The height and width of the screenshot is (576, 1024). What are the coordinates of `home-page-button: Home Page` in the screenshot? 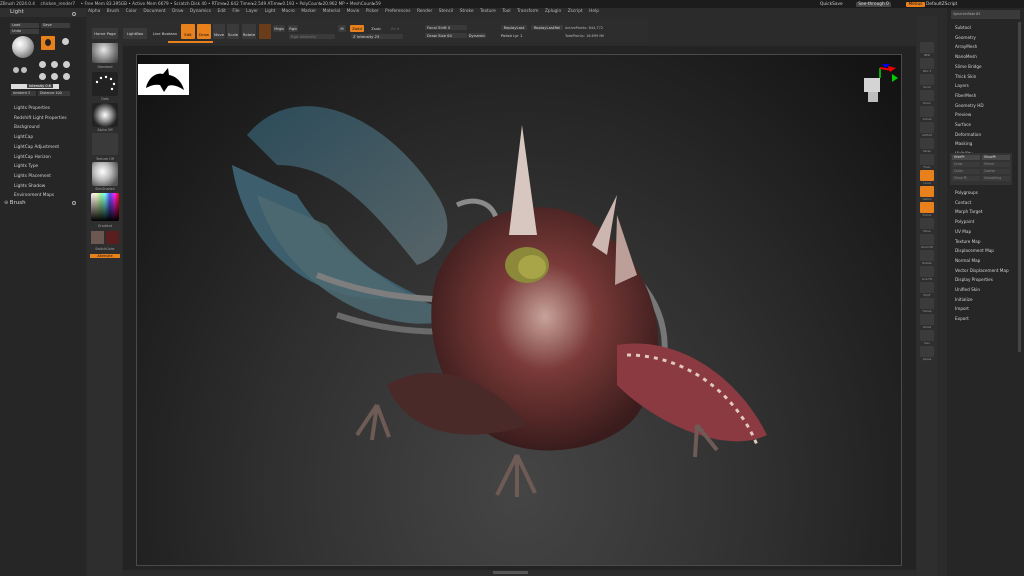 It's located at (105, 33).